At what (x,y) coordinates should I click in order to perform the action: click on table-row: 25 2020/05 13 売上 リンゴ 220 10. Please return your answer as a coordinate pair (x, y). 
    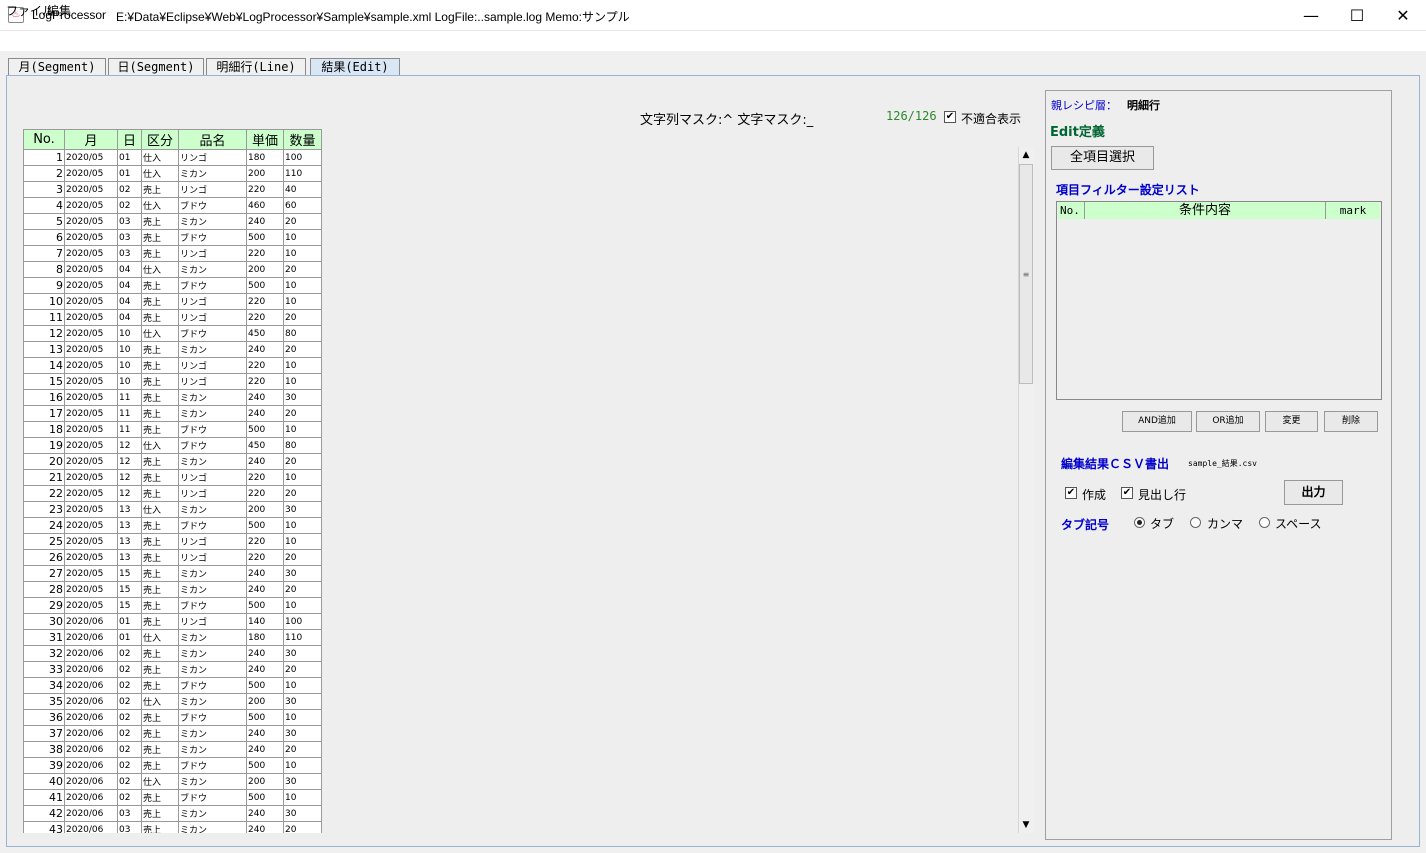
    Looking at the image, I should click on (172, 541).